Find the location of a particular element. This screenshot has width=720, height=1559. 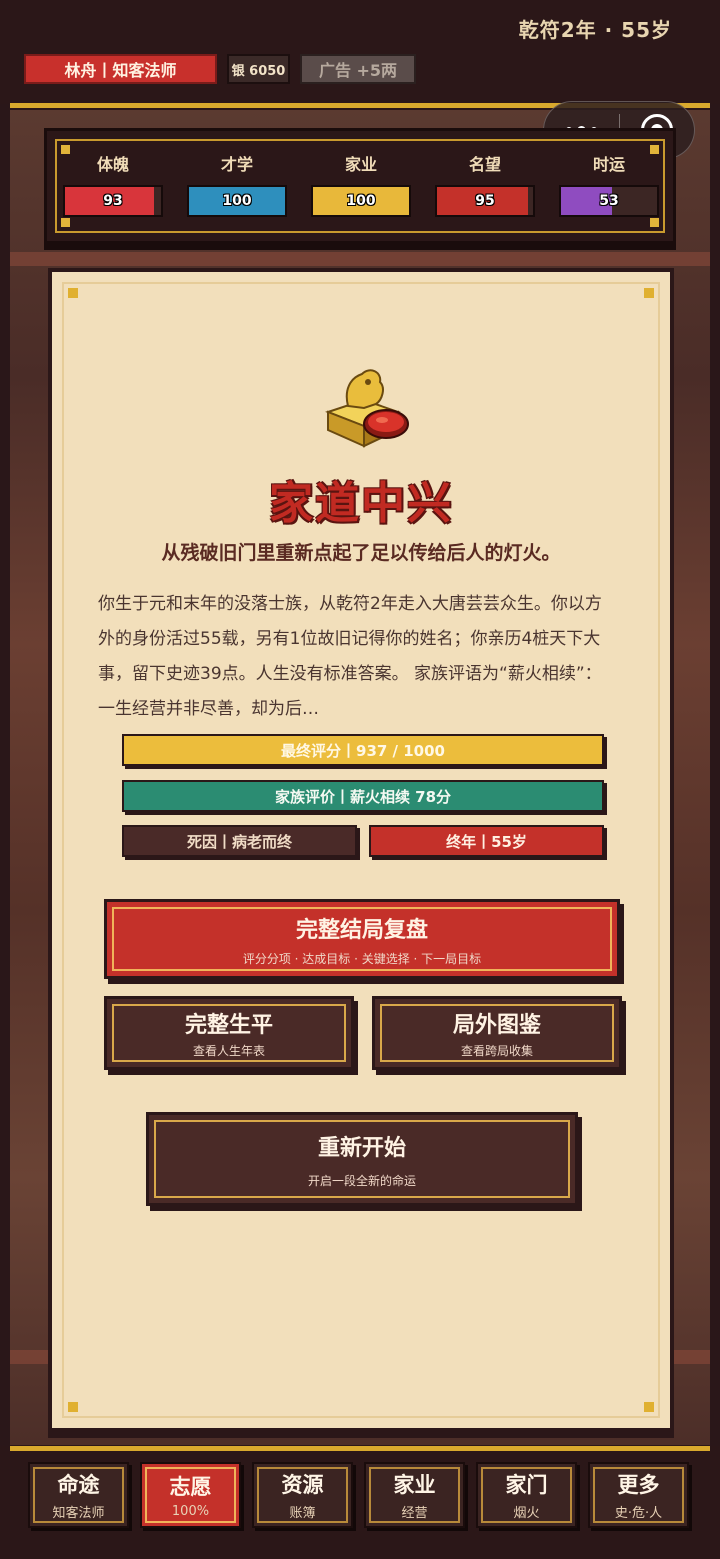

stat-bar: 95 is located at coordinates (485, 201).